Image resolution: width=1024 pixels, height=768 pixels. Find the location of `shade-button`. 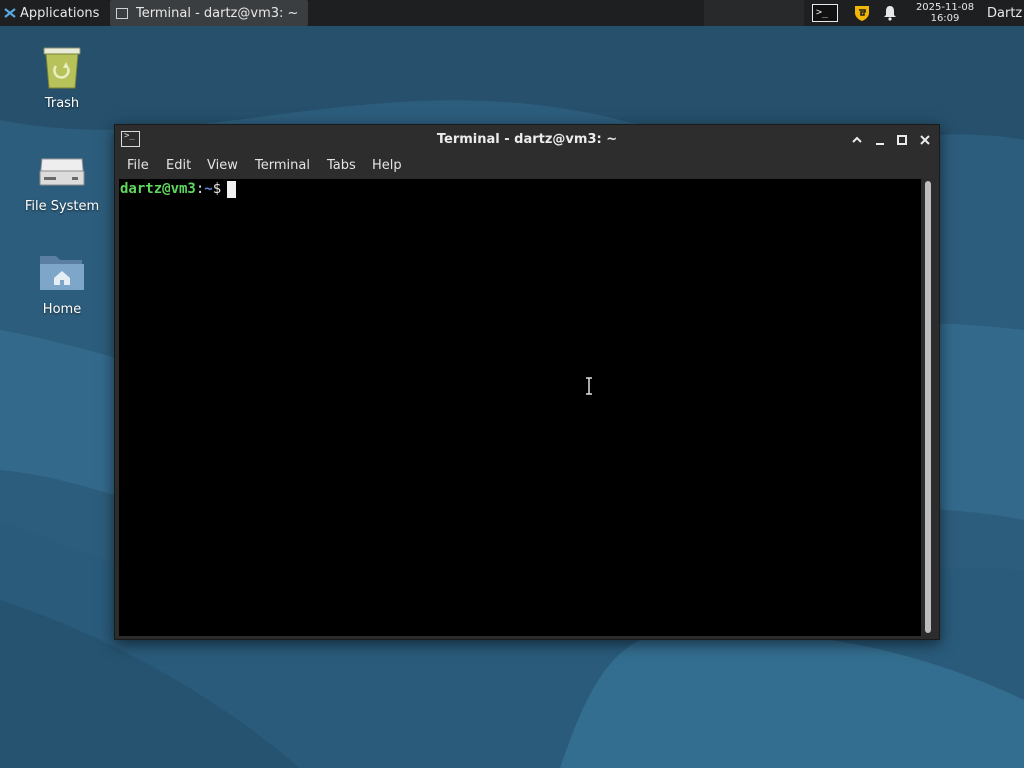

shade-button is located at coordinates (857, 140).